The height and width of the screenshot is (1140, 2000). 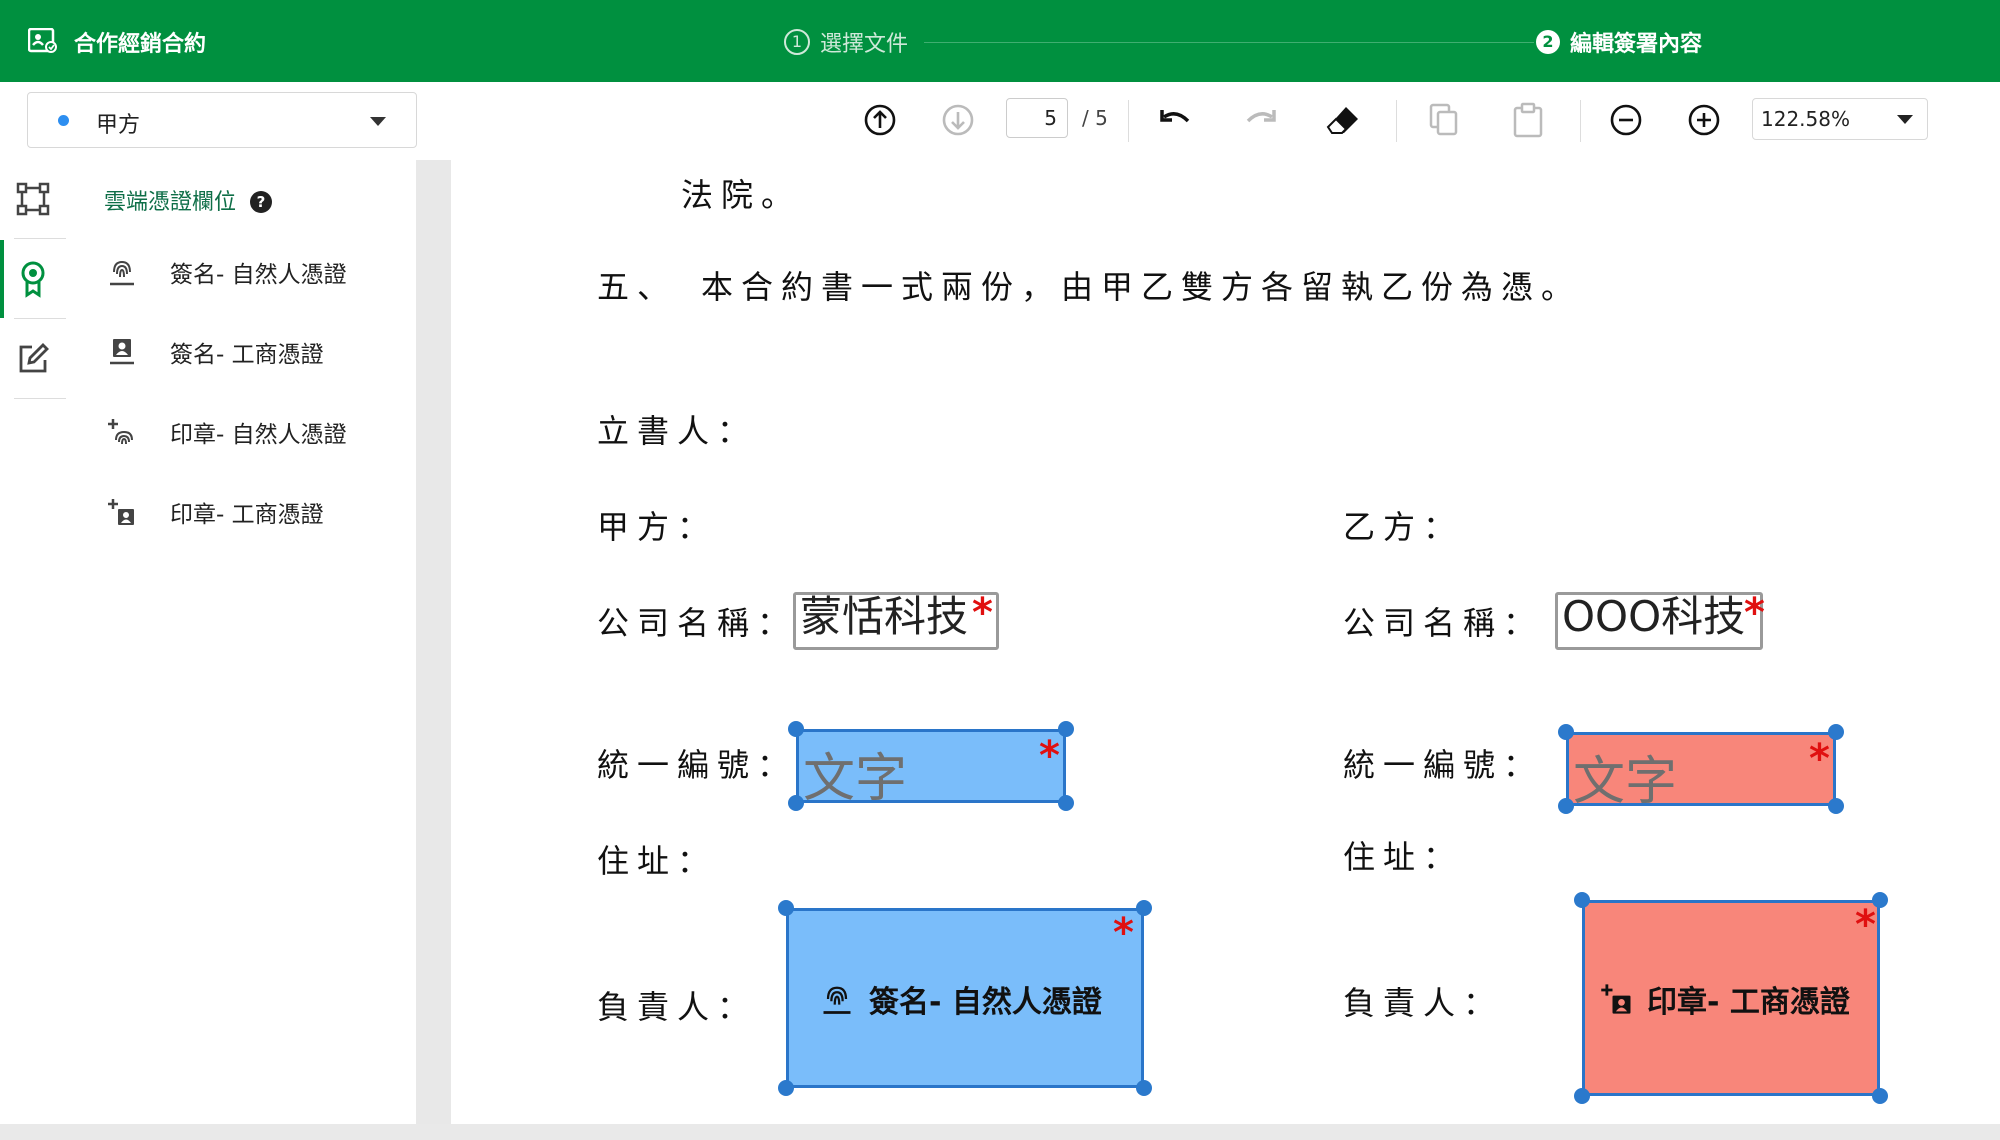 I want to click on field-label: 印章- 自然人憑證, so click(x=258, y=435).